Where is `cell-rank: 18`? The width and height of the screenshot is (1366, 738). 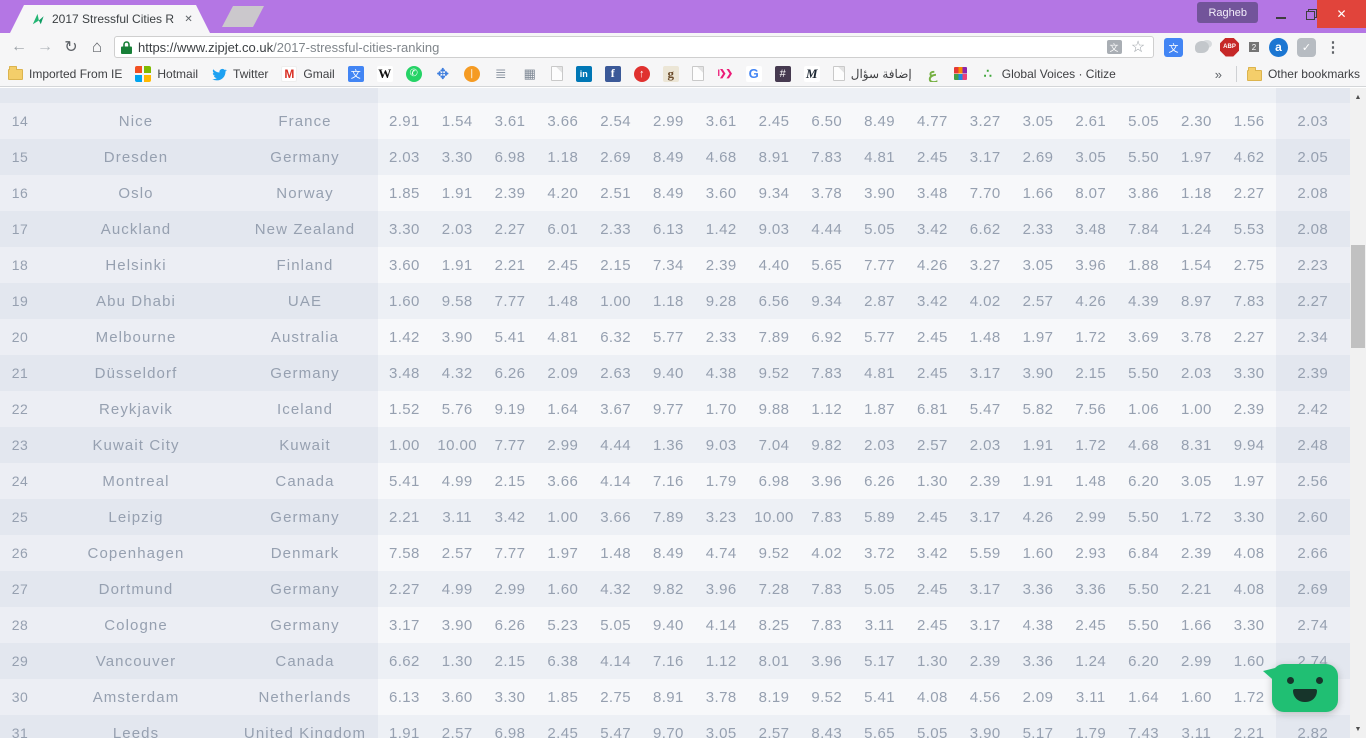
cell-rank: 18 is located at coordinates (20, 265).